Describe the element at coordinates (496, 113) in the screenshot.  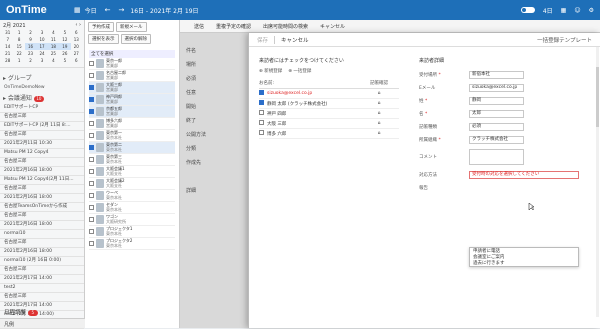
I see `field-input: 太郎` at that location.